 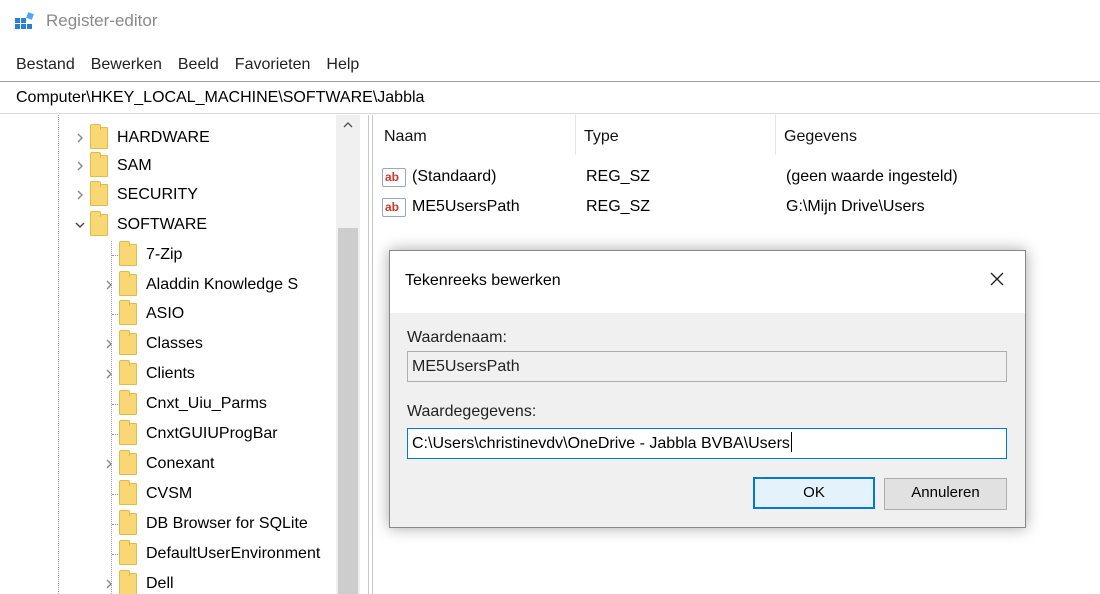 I want to click on tree-item-label: CnxtGUIUProgBar, so click(x=212, y=433).